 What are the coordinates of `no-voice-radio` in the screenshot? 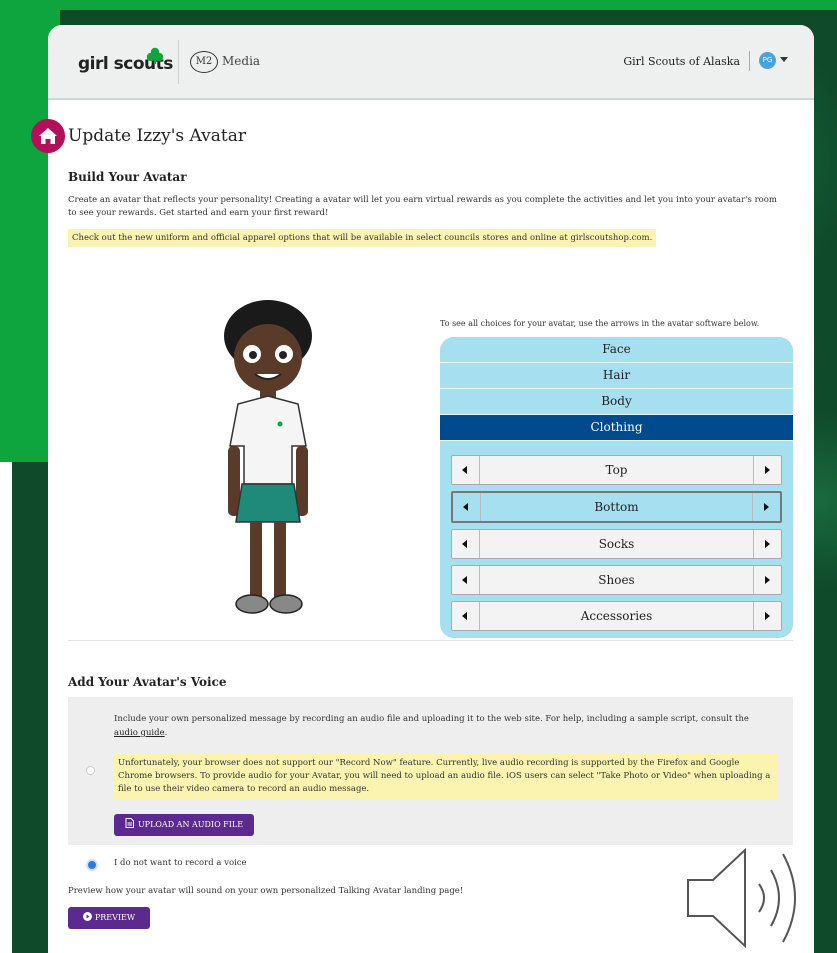 It's located at (92, 865).